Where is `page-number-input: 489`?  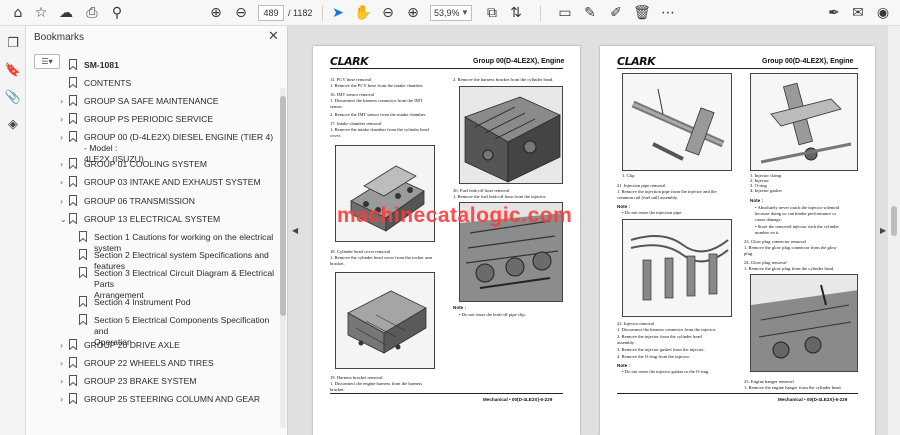 page-number-input: 489 is located at coordinates (271, 13).